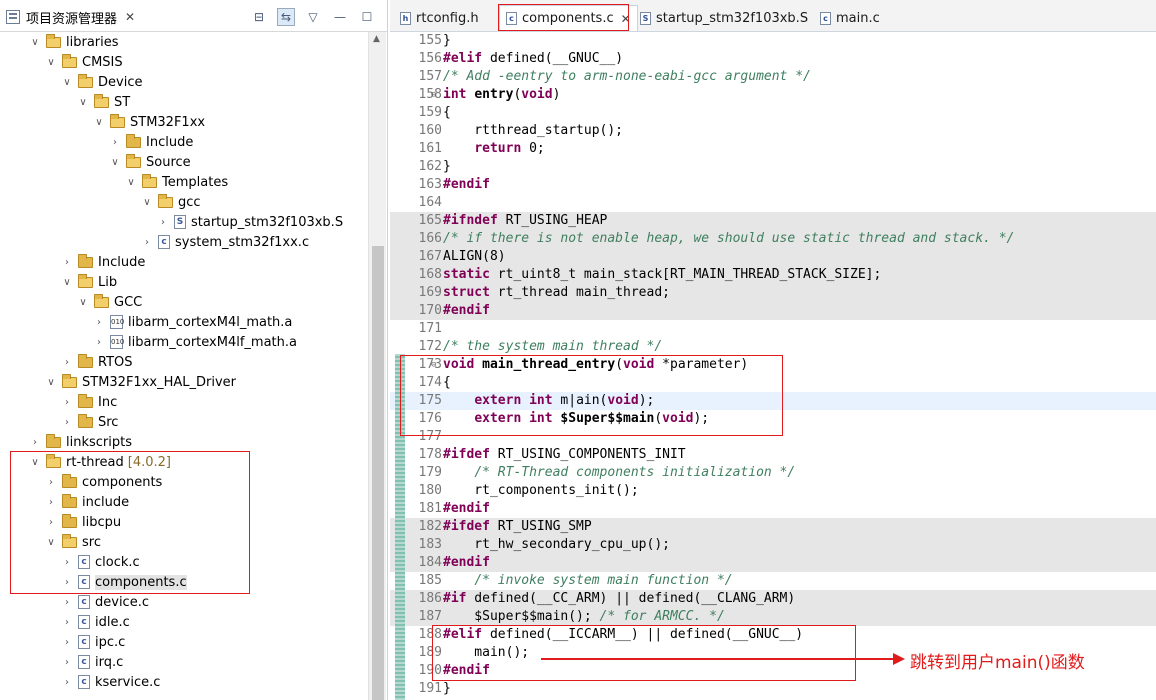  Describe the element at coordinates (192, 322) in the screenshot. I see `tree-item: › 010 libarm_cortexM4l_math.a` at that location.